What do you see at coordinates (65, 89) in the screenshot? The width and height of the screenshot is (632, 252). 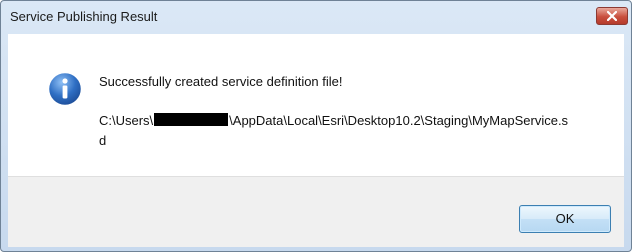 I see `info-icon` at bounding box center [65, 89].